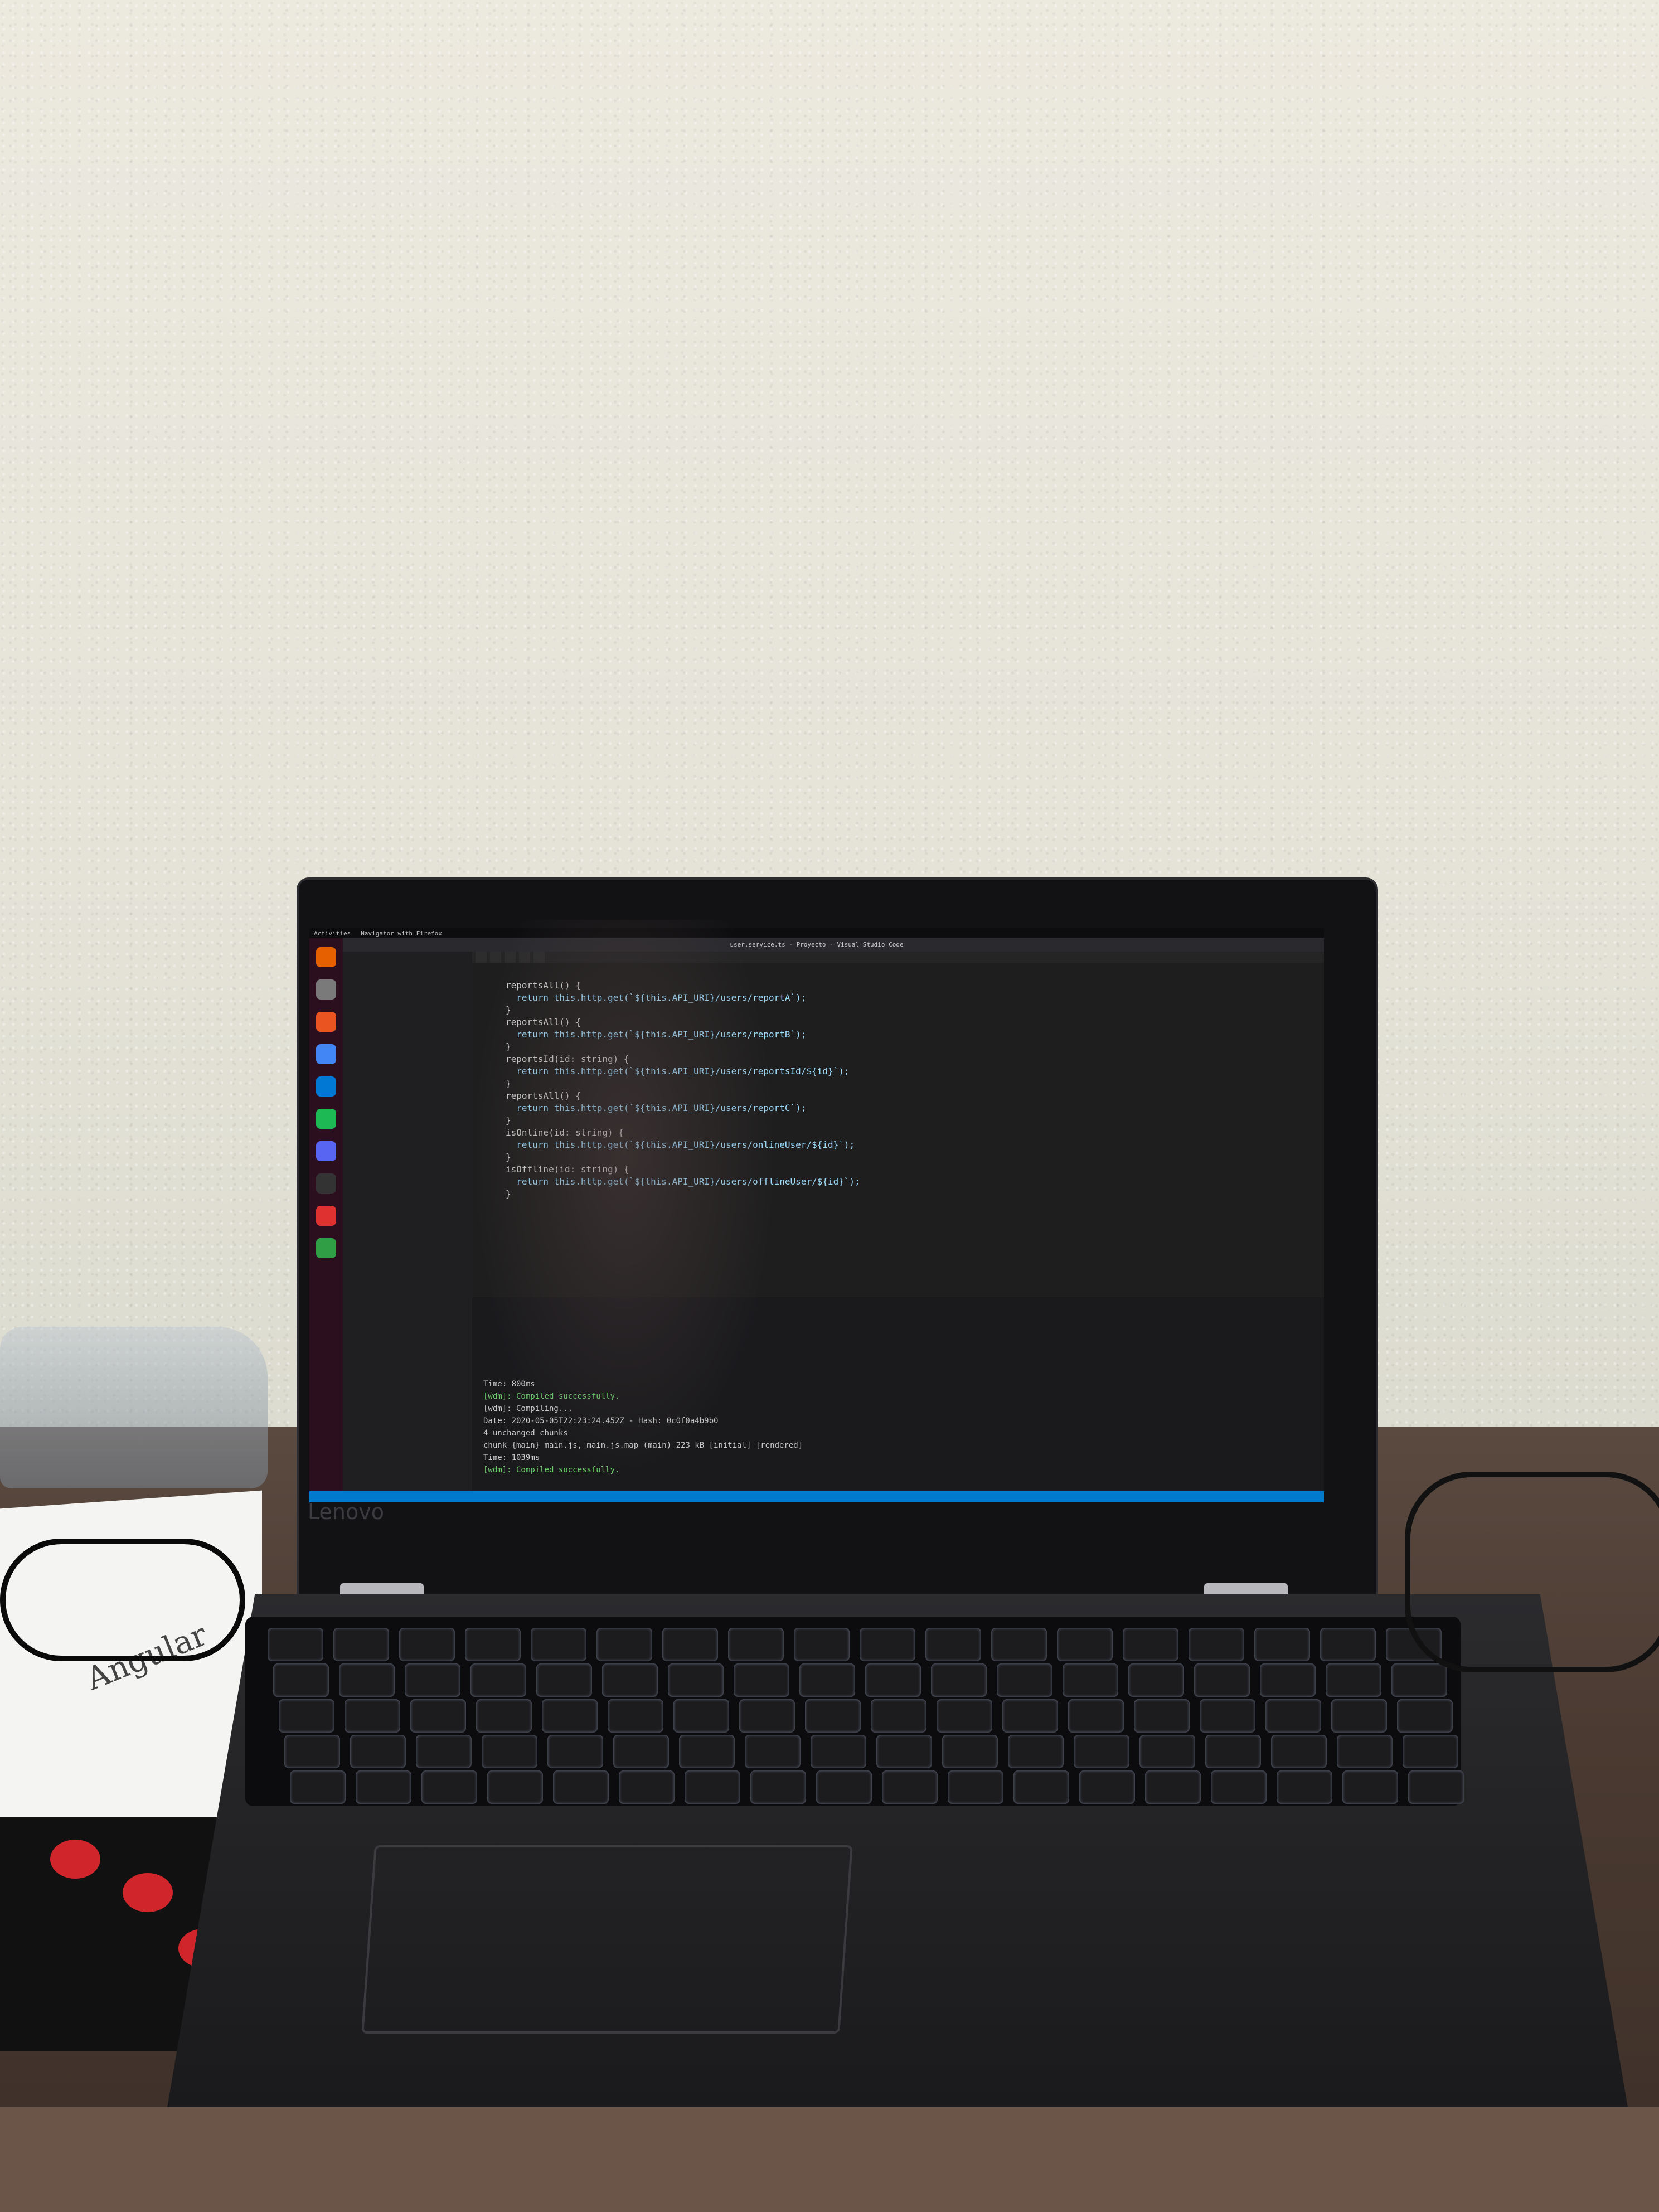 This screenshot has height=2212, width=1659. What do you see at coordinates (326, 1119) in the screenshot?
I see `spotify-icon` at bounding box center [326, 1119].